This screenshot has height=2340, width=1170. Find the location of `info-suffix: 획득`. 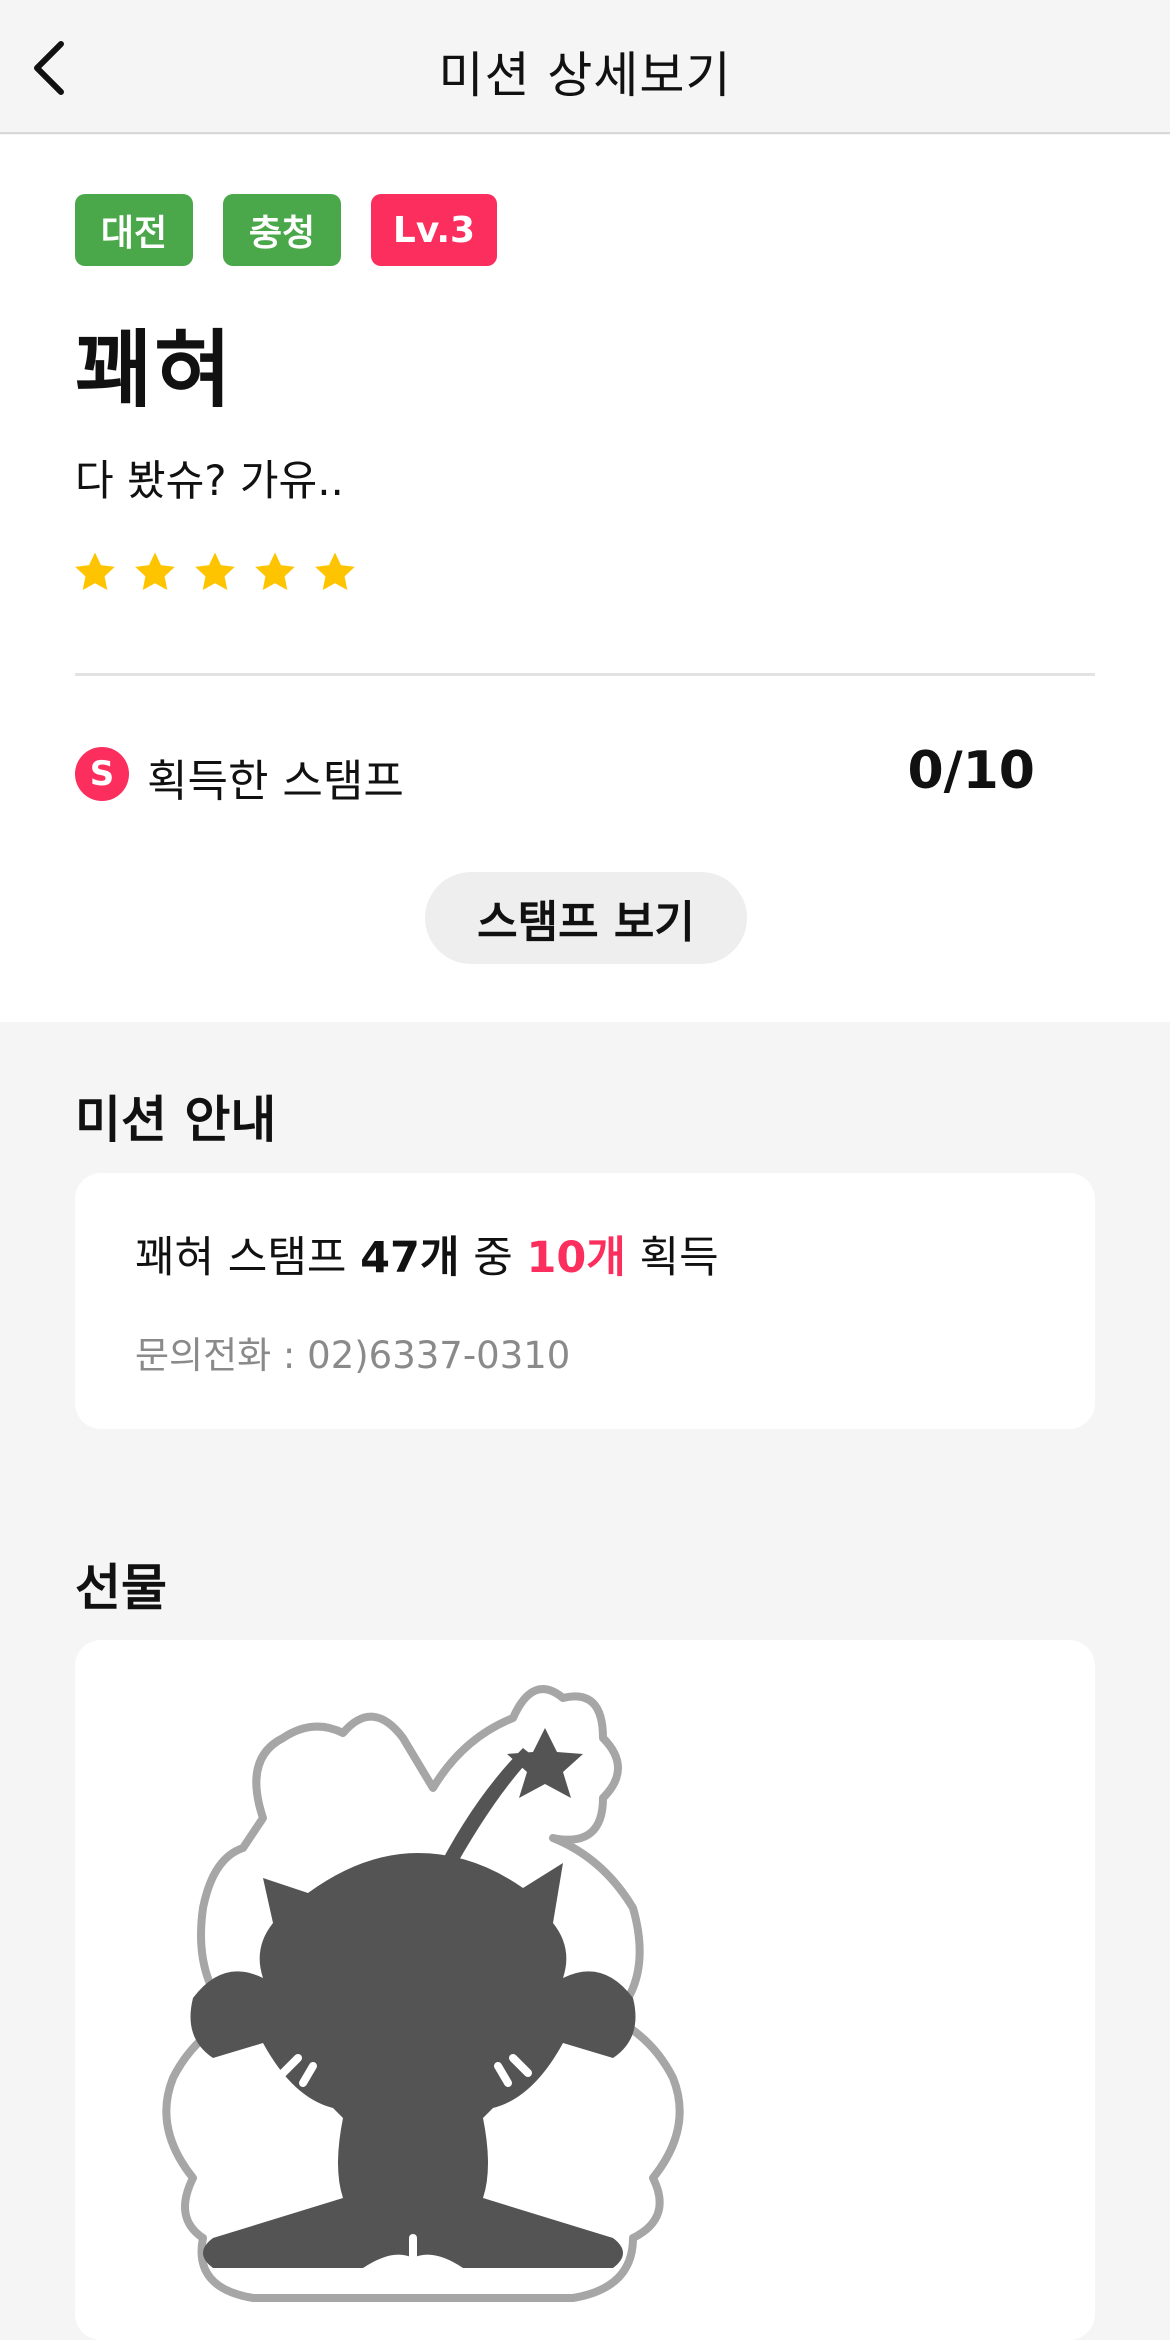

info-suffix: 획득 is located at coordinates (679, 1258).